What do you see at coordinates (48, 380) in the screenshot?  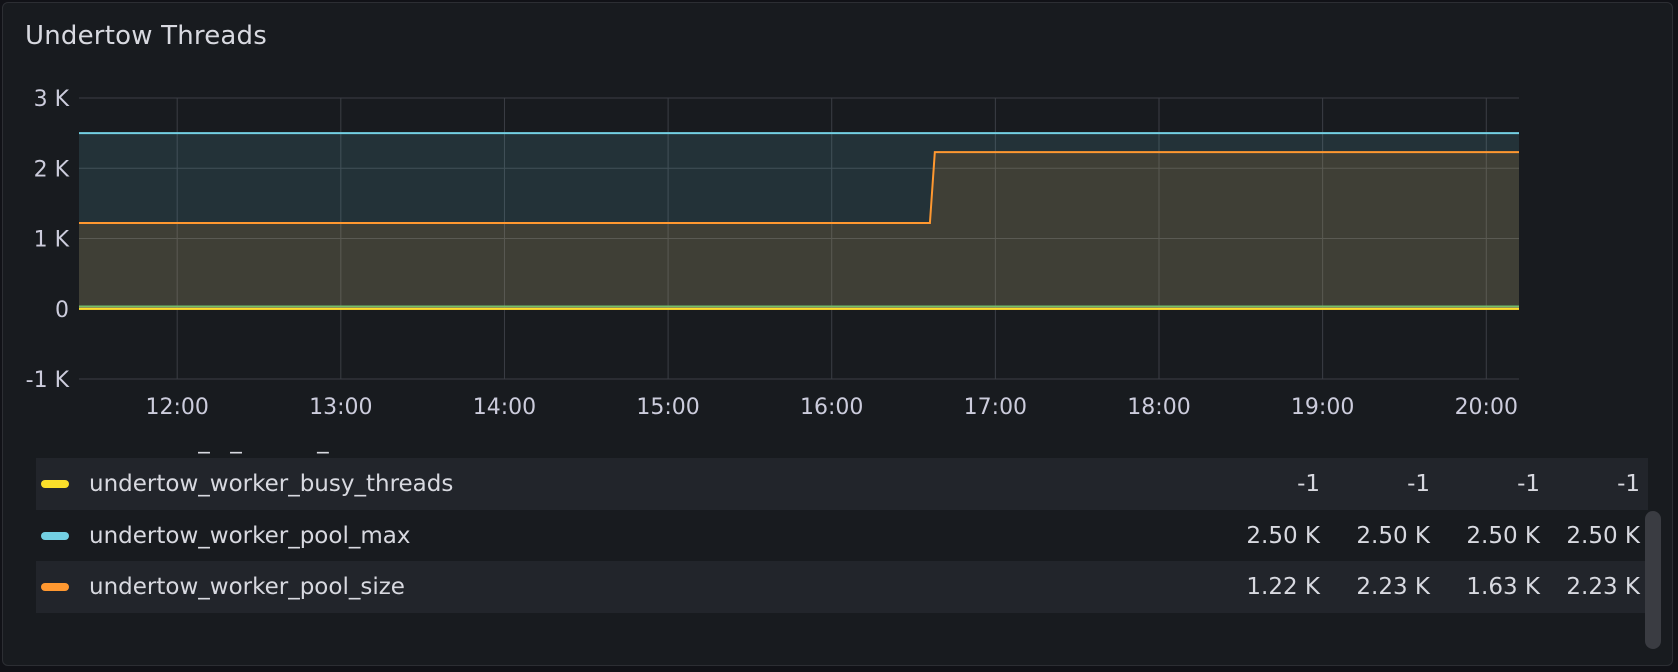 I see `y-tick-label: -1 K` at bounding box center [48, 380].